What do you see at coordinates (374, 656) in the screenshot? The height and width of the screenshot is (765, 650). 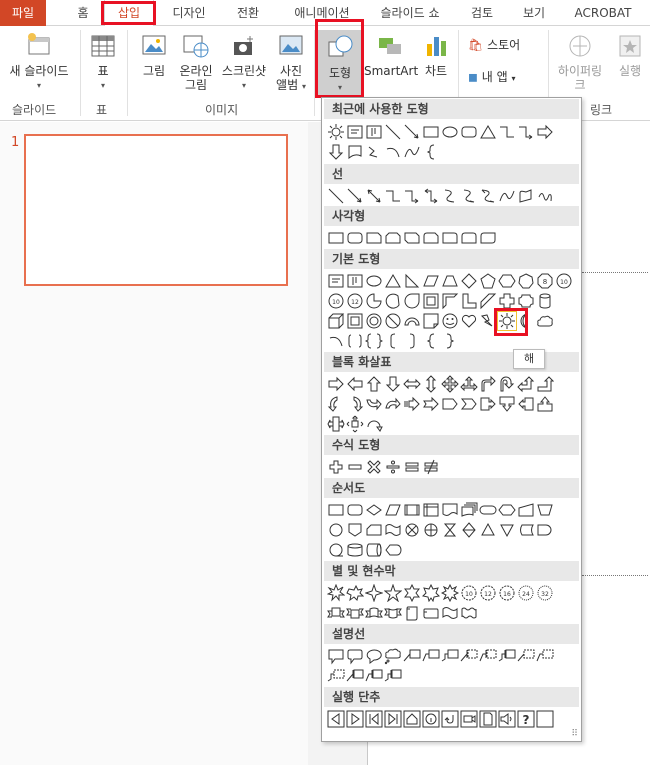 I see `oval-callout-shape` at bounding box center [374, 656].